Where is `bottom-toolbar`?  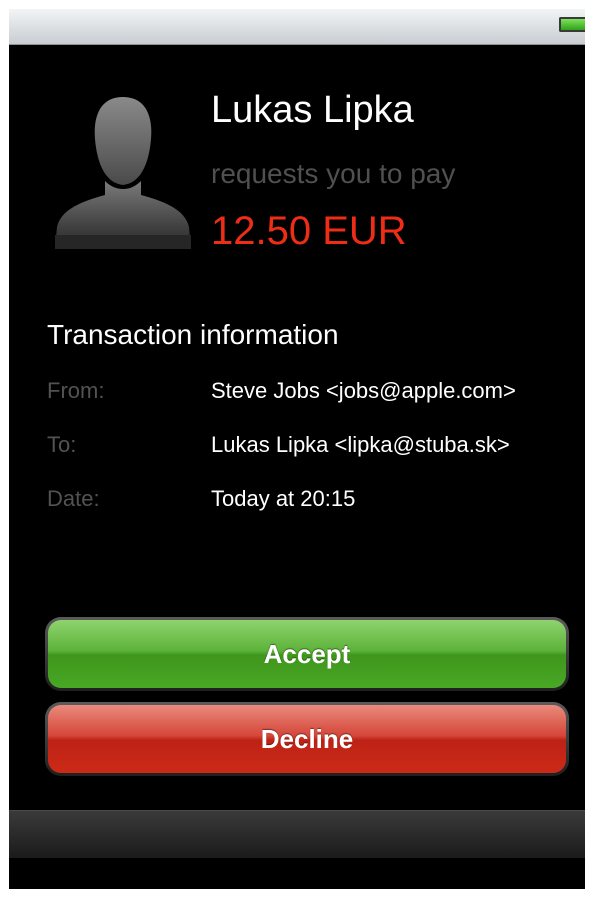 bottom-toolbar is located at coordinates (297, 834).